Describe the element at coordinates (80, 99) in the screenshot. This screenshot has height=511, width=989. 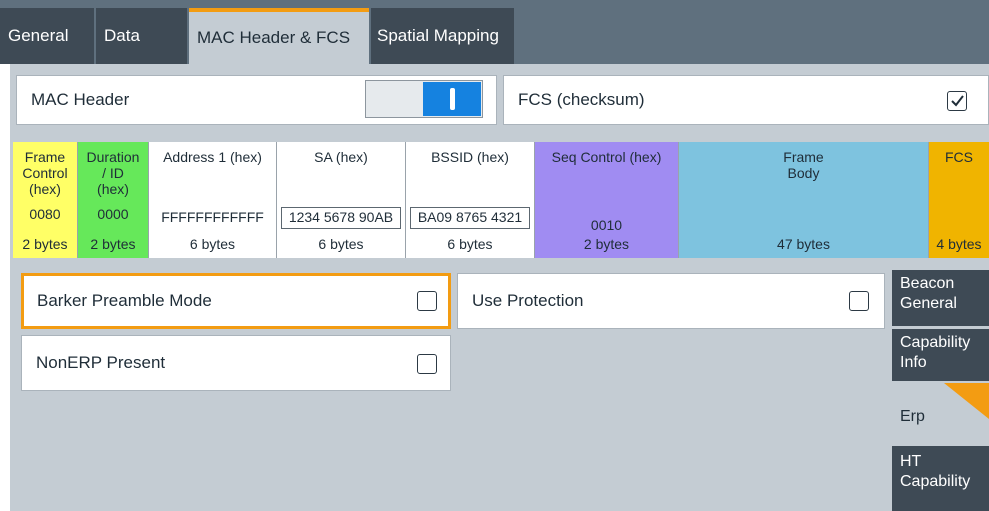
I see `mac-header-label: MAC Header` at that location.